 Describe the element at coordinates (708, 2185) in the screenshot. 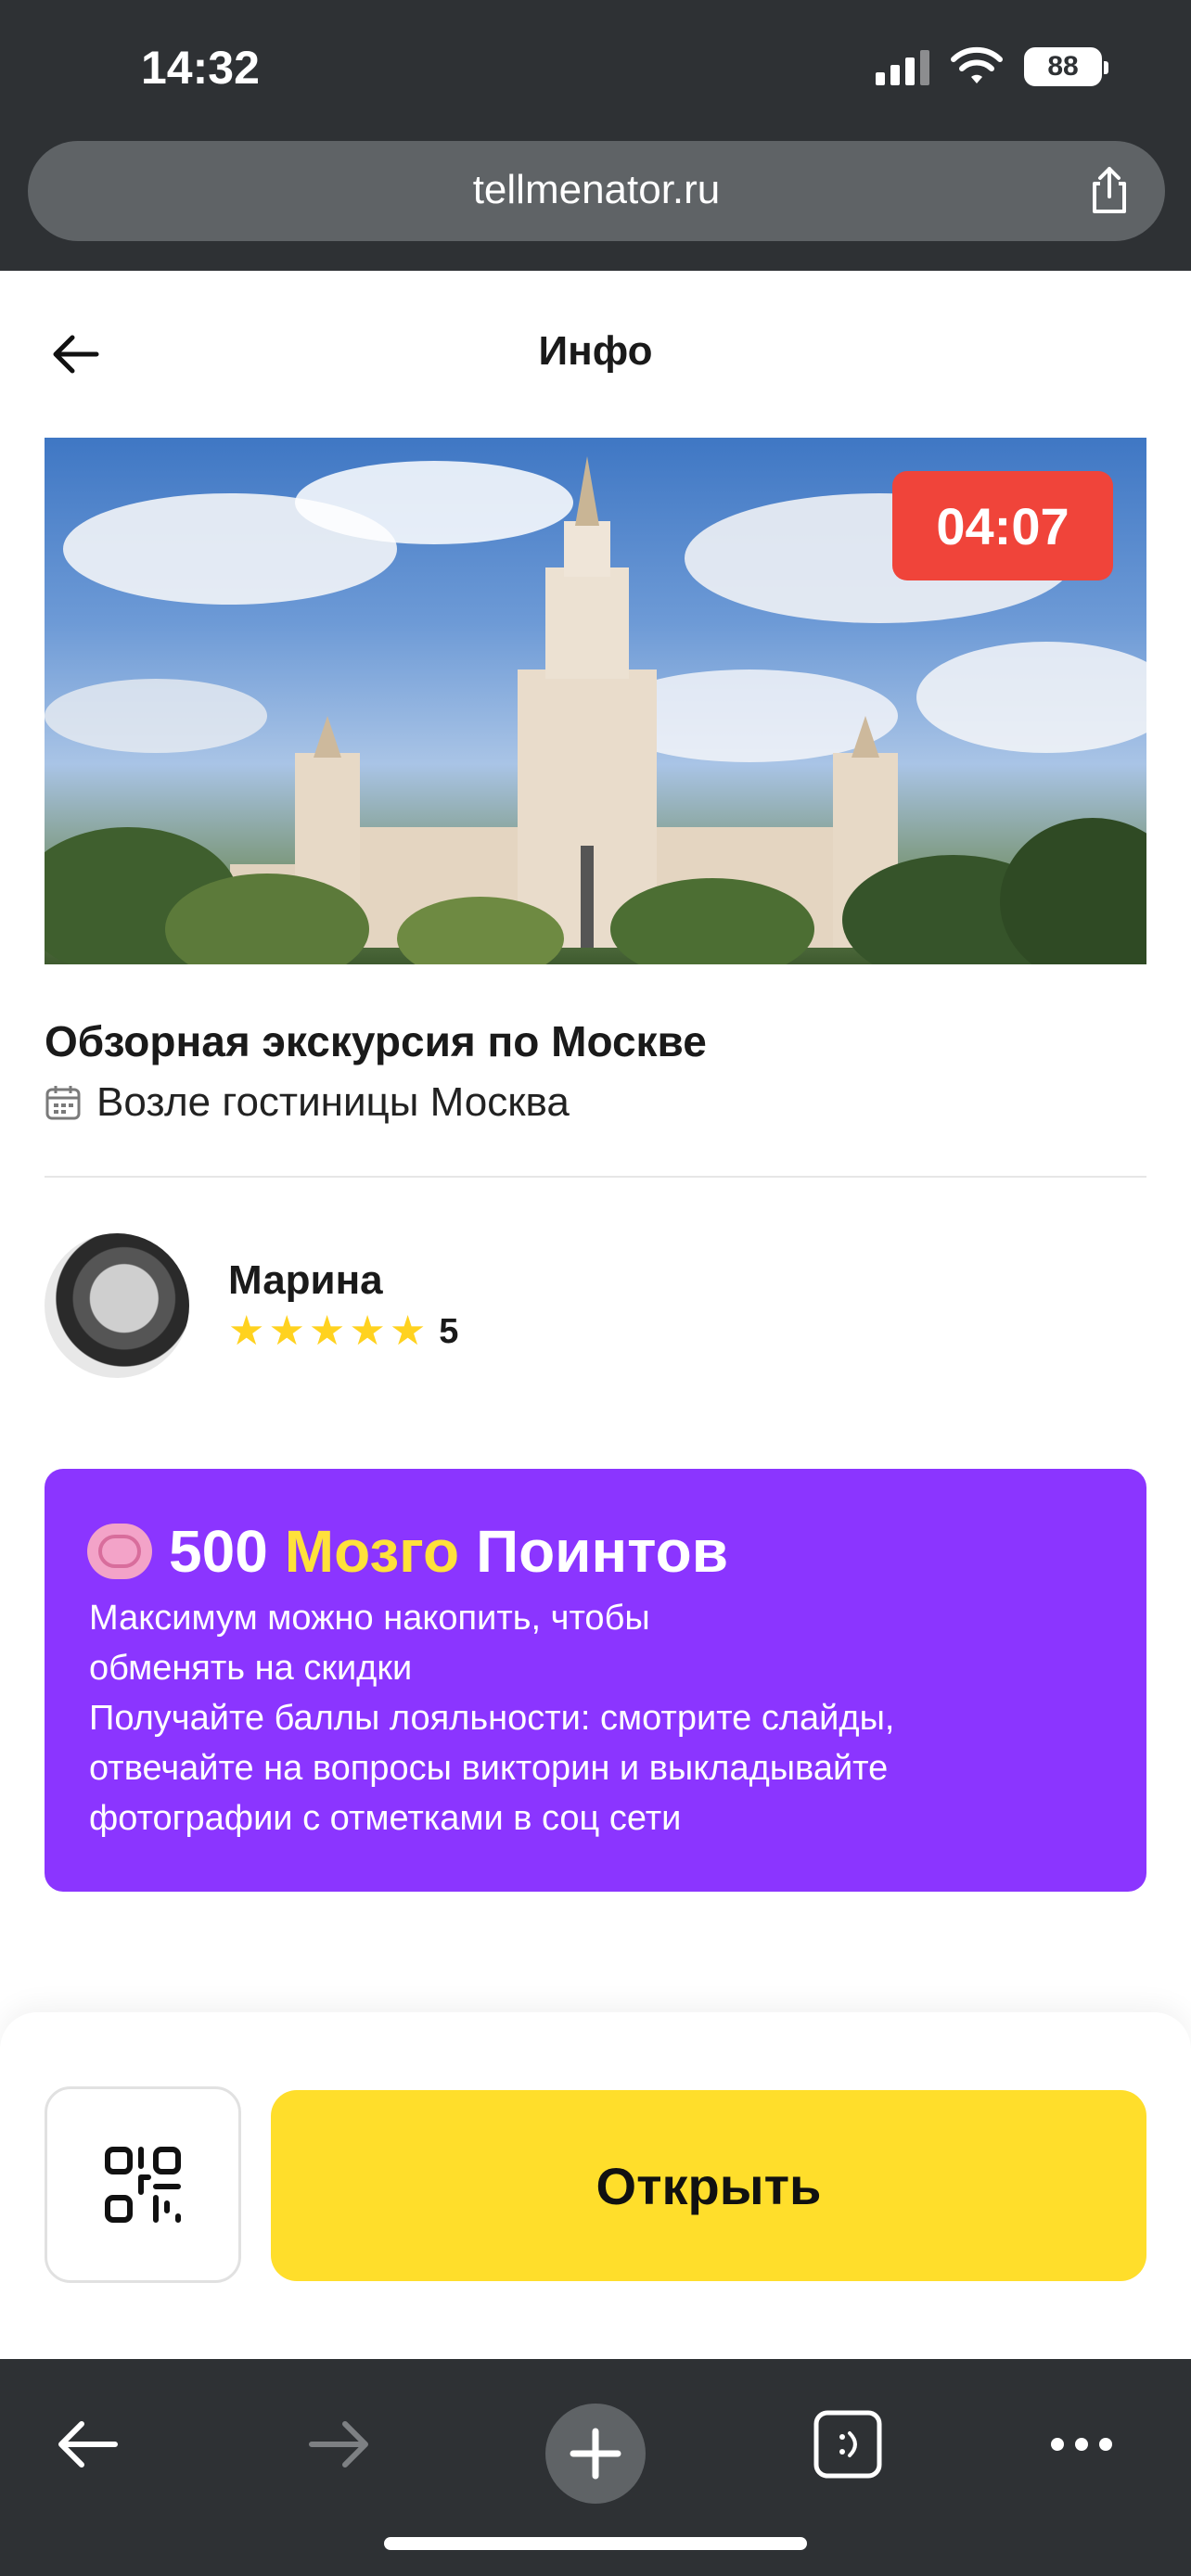

I see `open-button: Открыть` at that location.